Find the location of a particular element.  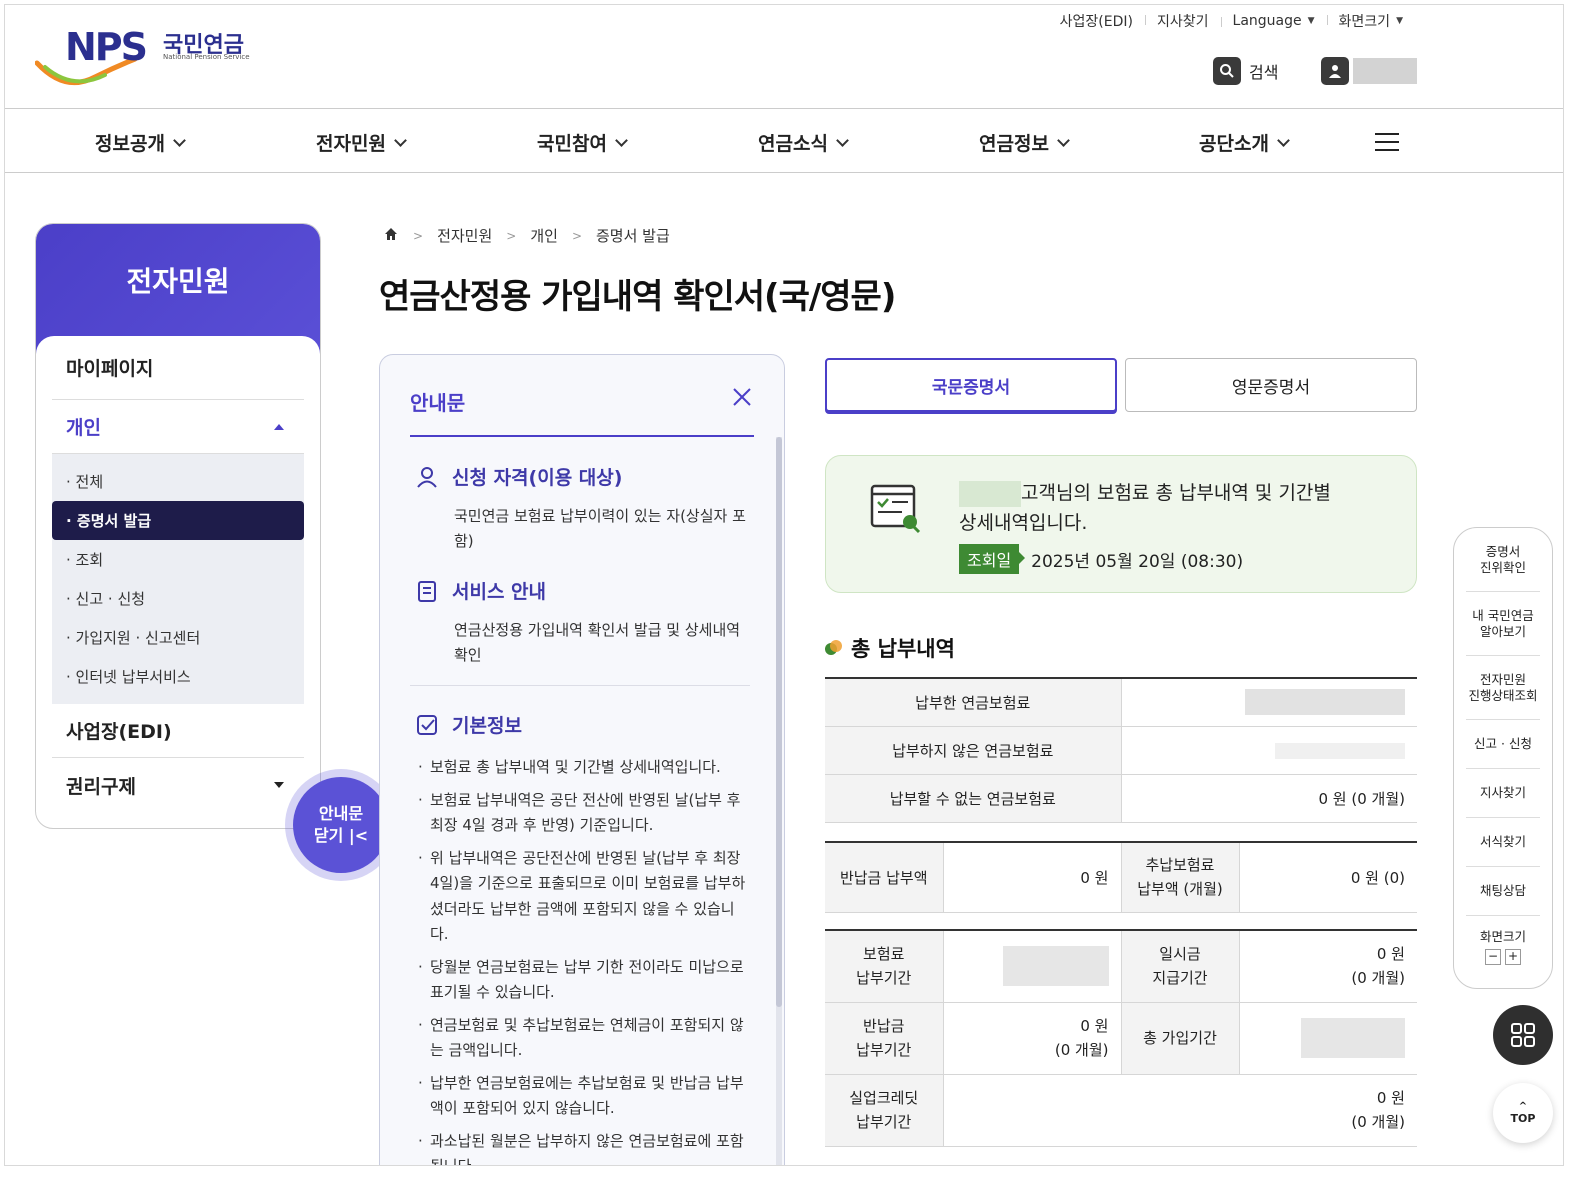

table-row: 납부한 연금보험료 is located at coordinates (1121, 702).